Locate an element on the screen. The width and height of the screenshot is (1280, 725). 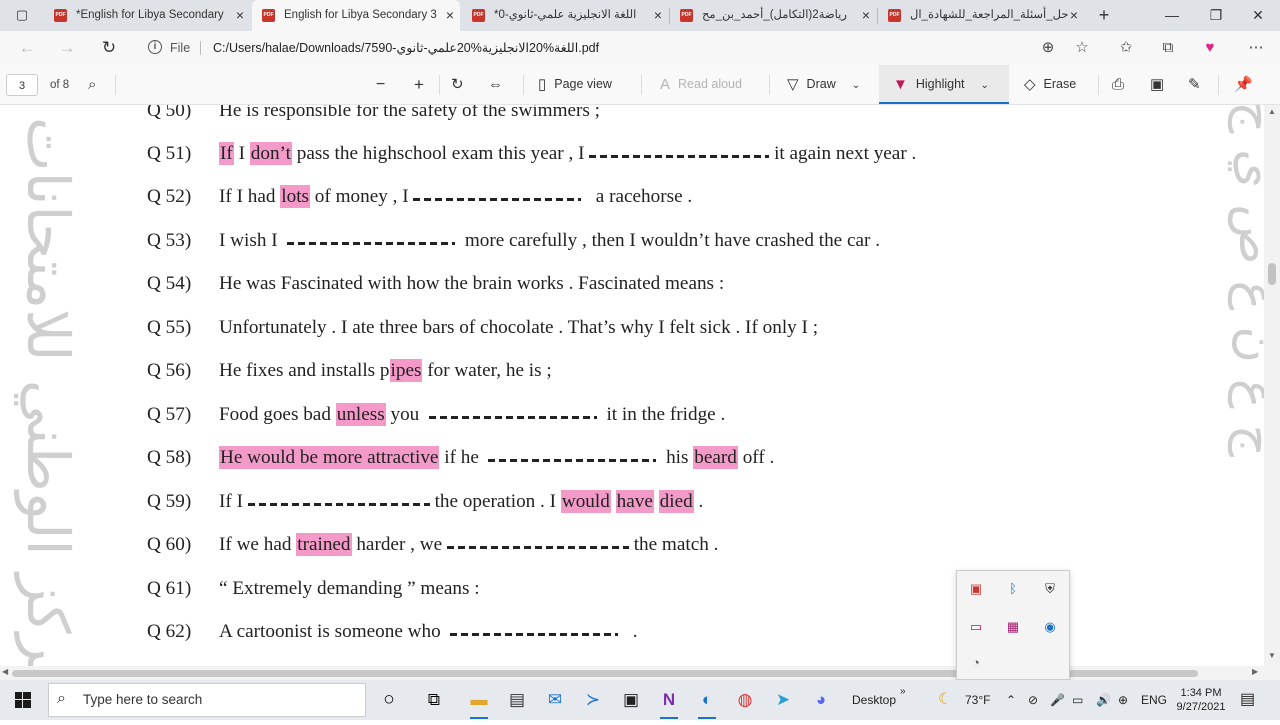
profile-icon: ♥ is located at coordinates (1210, 48).